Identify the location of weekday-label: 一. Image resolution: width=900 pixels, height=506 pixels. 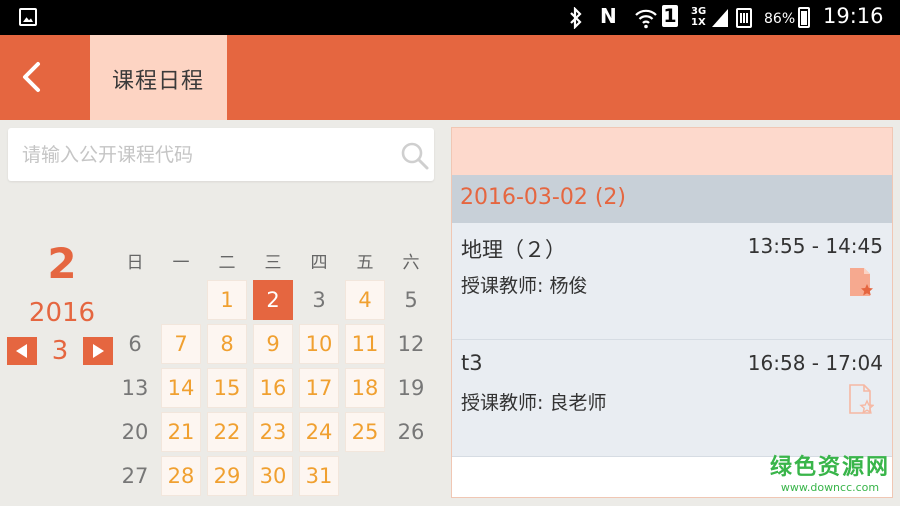
(181, 263).